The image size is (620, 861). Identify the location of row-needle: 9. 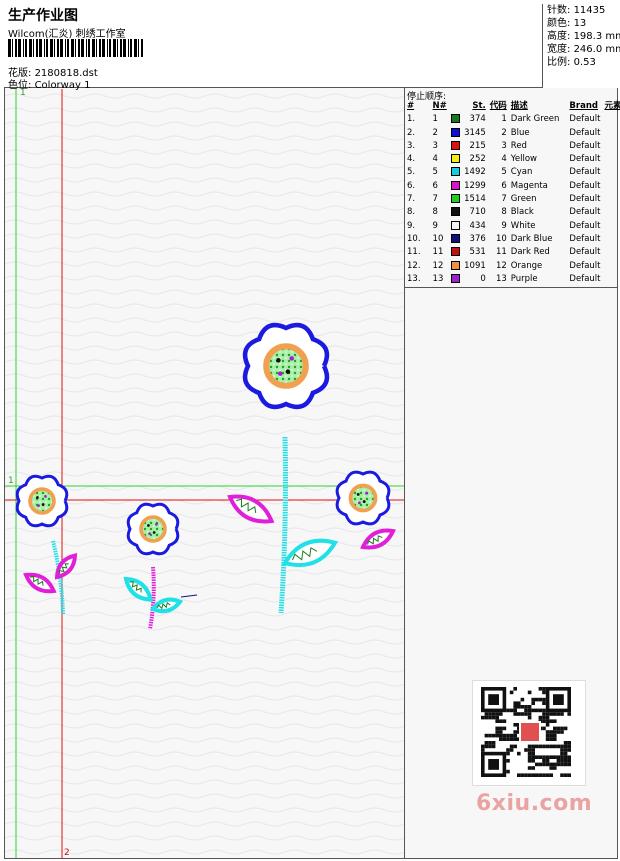
(435, 225).